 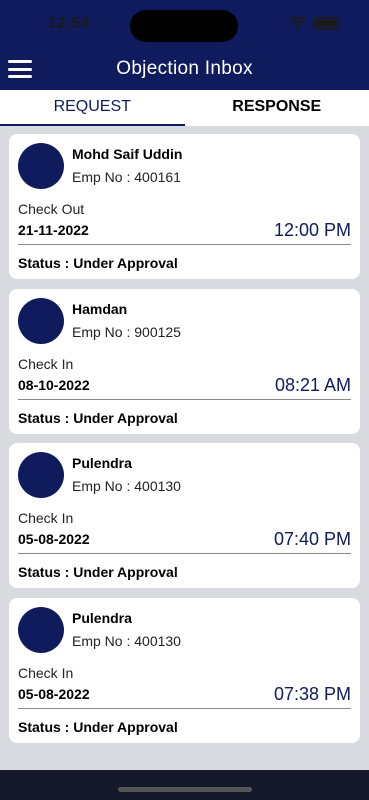 What do you see at coordinates (126, 177) in the screenshot?
I see `employee-number: Emp No : 400161` at bounding box center [126, 177].